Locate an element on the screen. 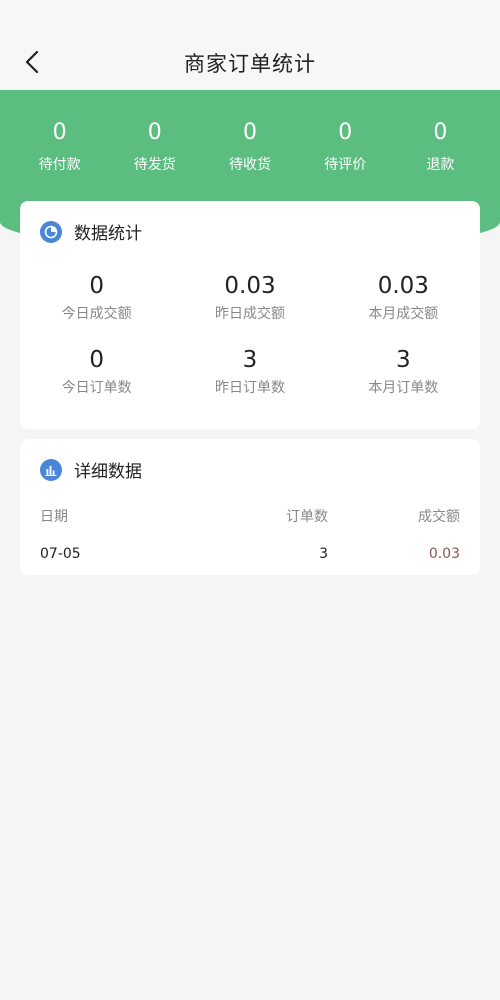 This screenshot has height=1000, width=500. stat-label: 今日成交额 is located at coordinates (96, 314).